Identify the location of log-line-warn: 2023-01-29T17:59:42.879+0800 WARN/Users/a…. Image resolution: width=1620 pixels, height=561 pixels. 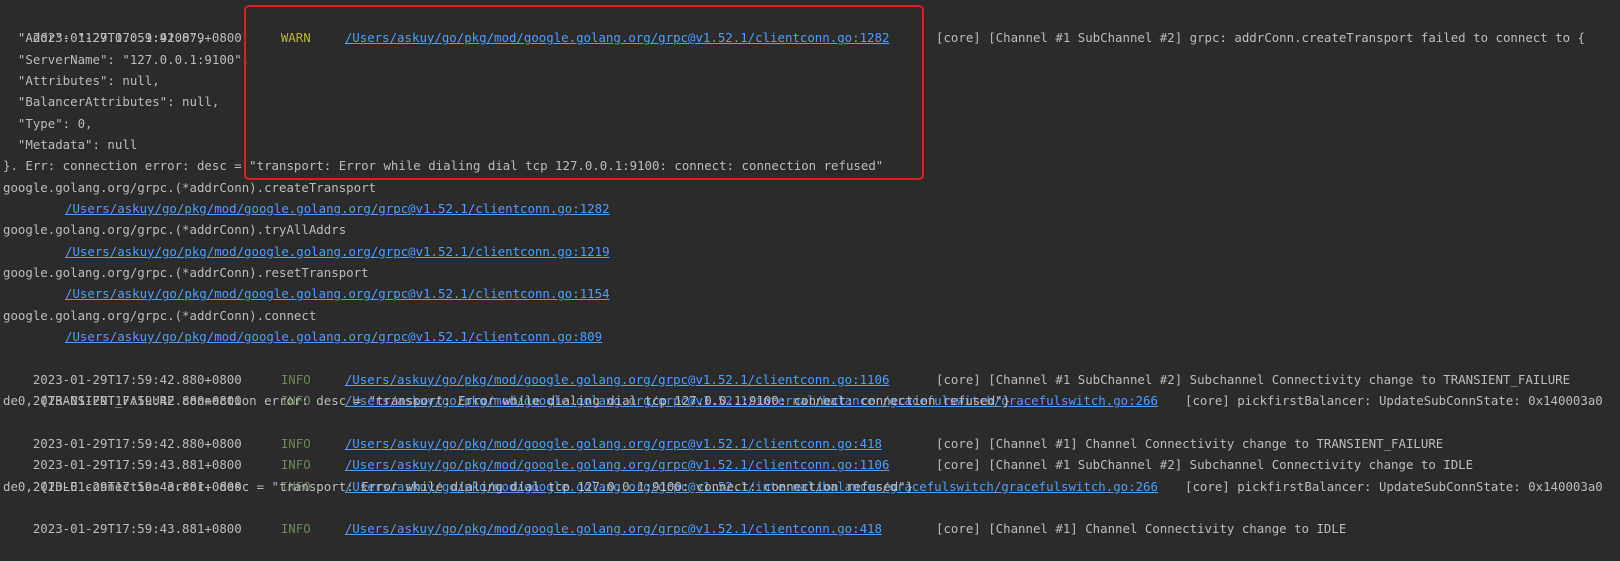
(811, 25).